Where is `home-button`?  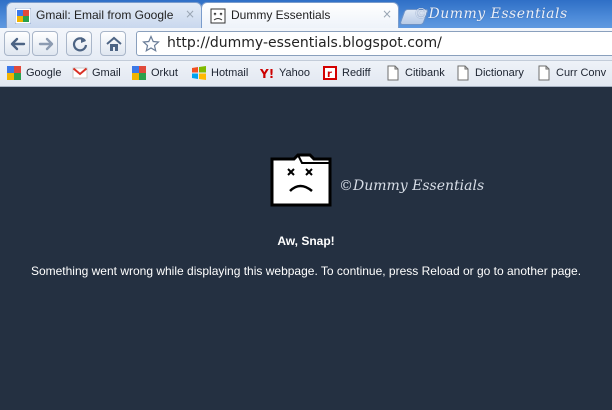 home-button is located at coordinates (113, 43).